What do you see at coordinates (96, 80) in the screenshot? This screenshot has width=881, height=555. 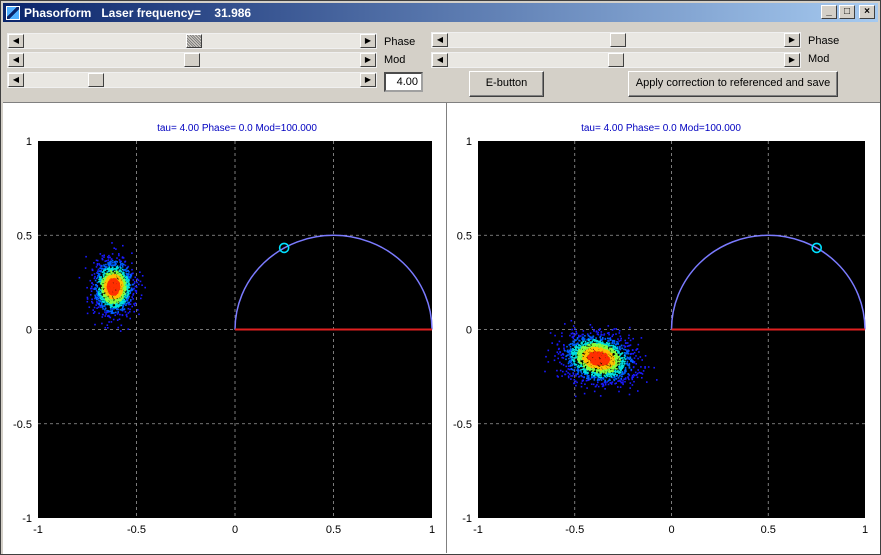 I see `left-tau-thumb` at bounding box center [96, 80].